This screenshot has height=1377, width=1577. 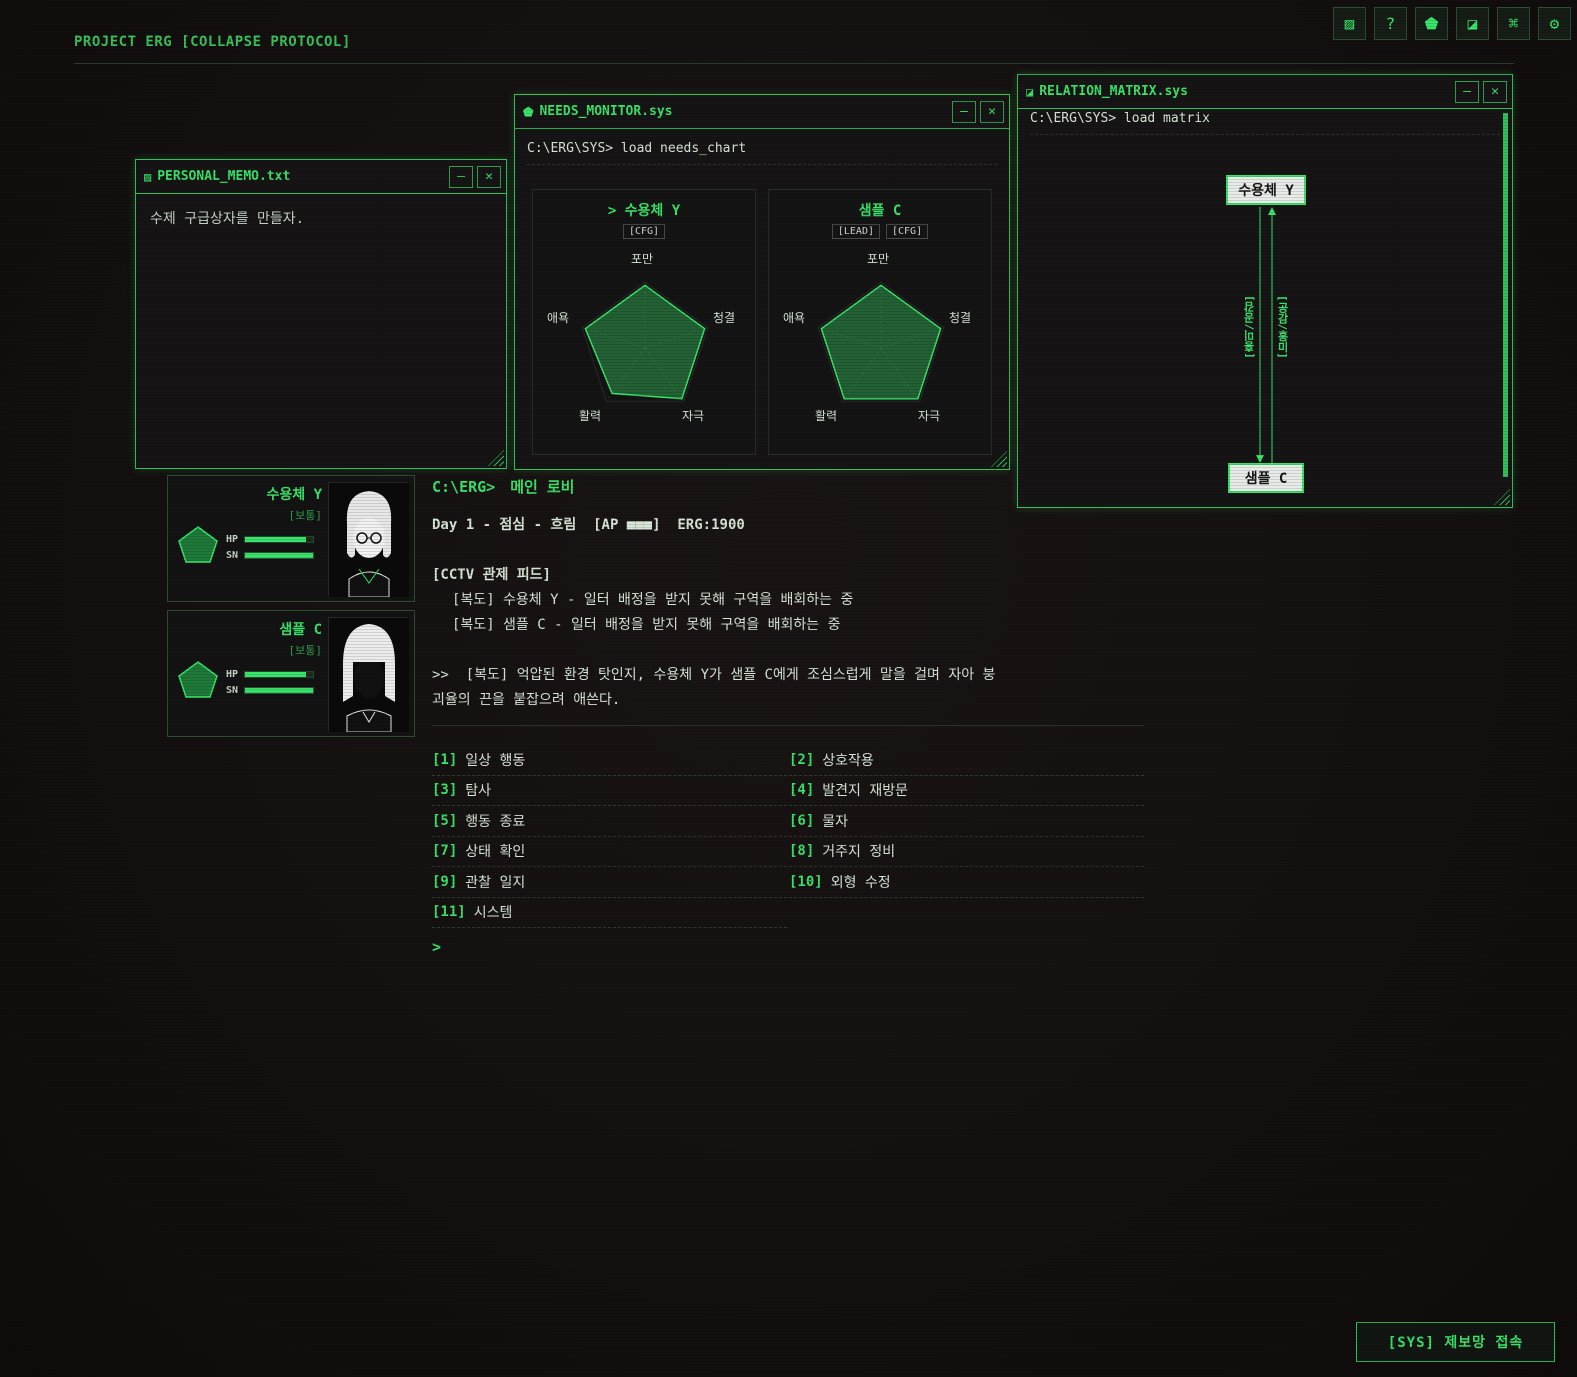 I want to click on toolbar: ▨ ? ⬟ ◪ ⌘ ⚙, so click(x=1452, y=23).